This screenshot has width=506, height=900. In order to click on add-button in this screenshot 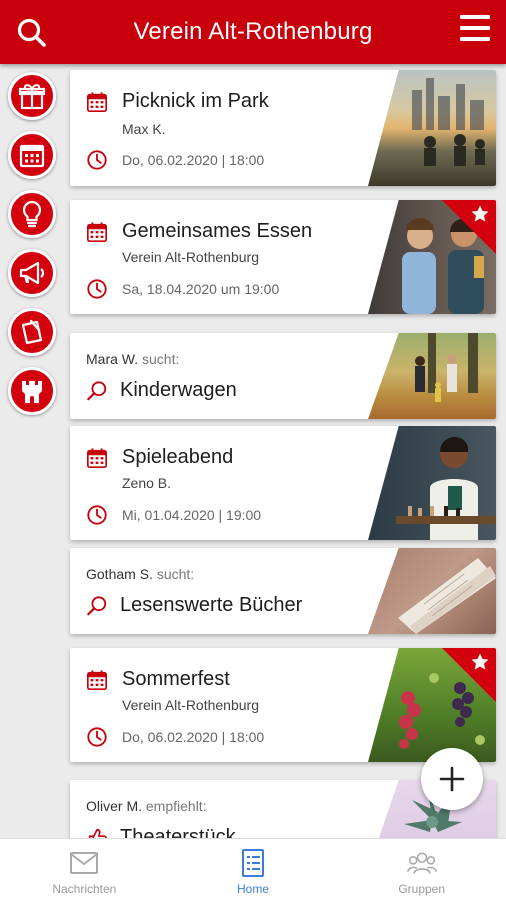, I will do `click(452, 779)`.